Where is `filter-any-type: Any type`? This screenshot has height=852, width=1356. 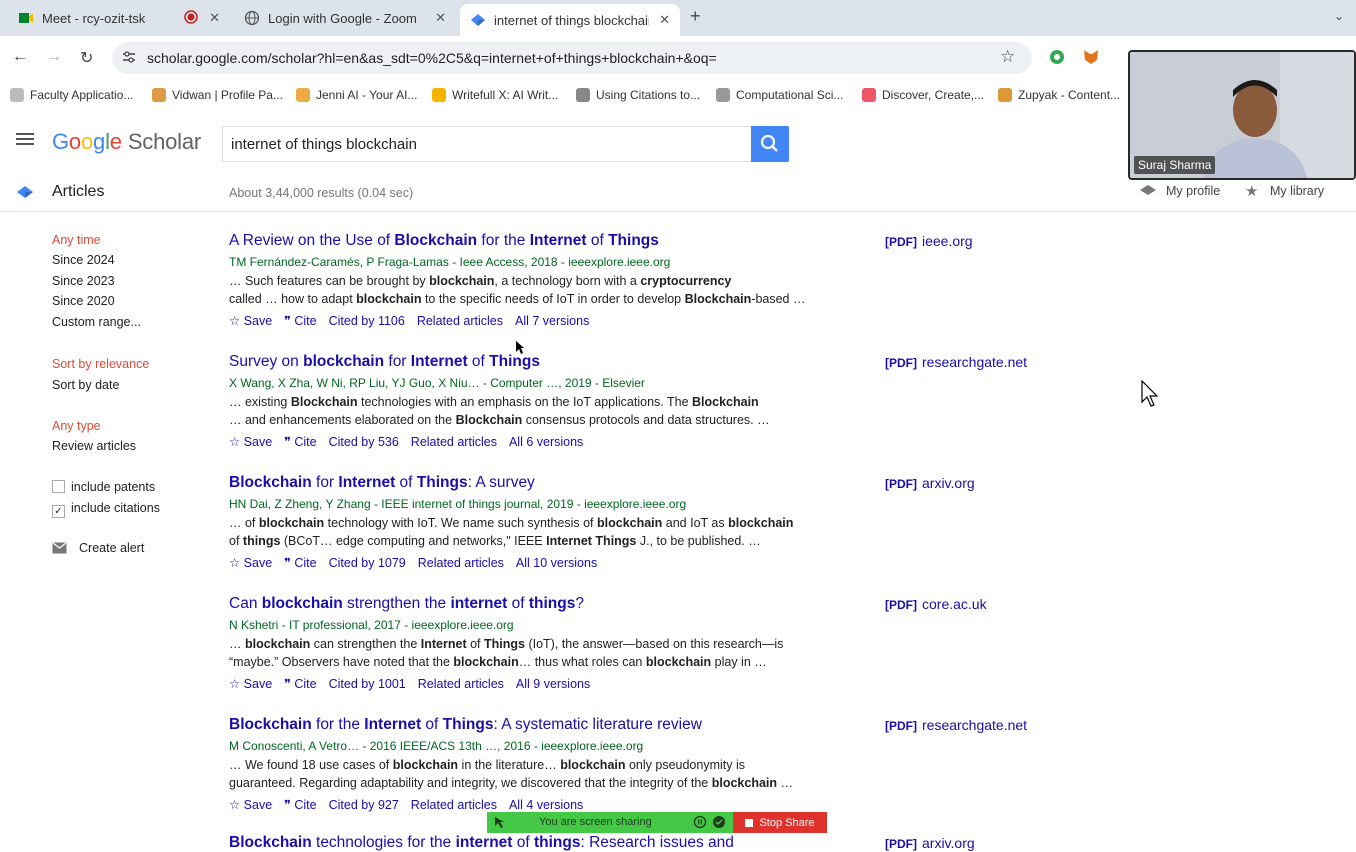 filter-any-type: Any type is located at coordinates (76, 426).